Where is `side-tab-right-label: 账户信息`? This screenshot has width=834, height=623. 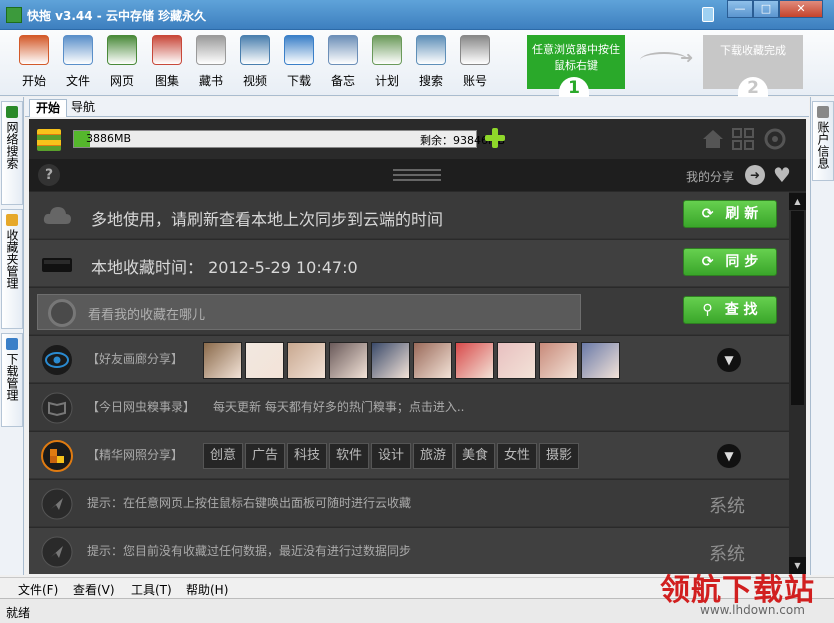
side-tab-right-label: 账户信息 is located at coordinates (823, 145).